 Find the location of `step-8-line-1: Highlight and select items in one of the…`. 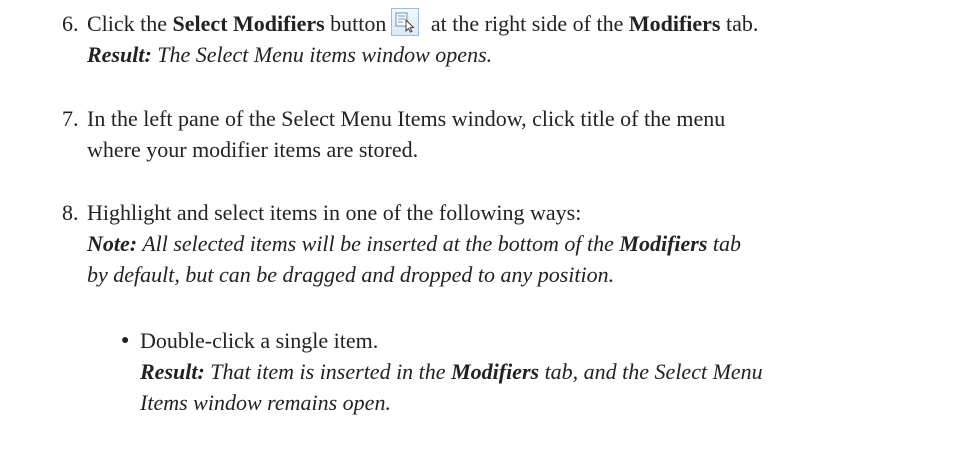

step-8-line-1: Highlight and select items in one of the… is located at coordinates (334, 212).